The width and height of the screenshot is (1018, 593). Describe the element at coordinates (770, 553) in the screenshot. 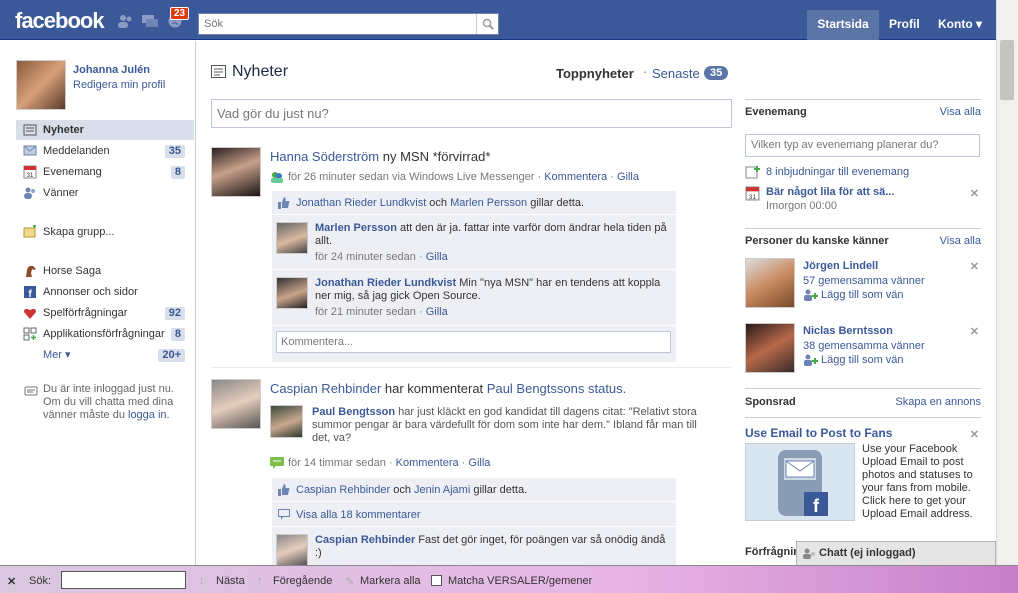

I see `requests-bar: Förfrågningar` at that location.